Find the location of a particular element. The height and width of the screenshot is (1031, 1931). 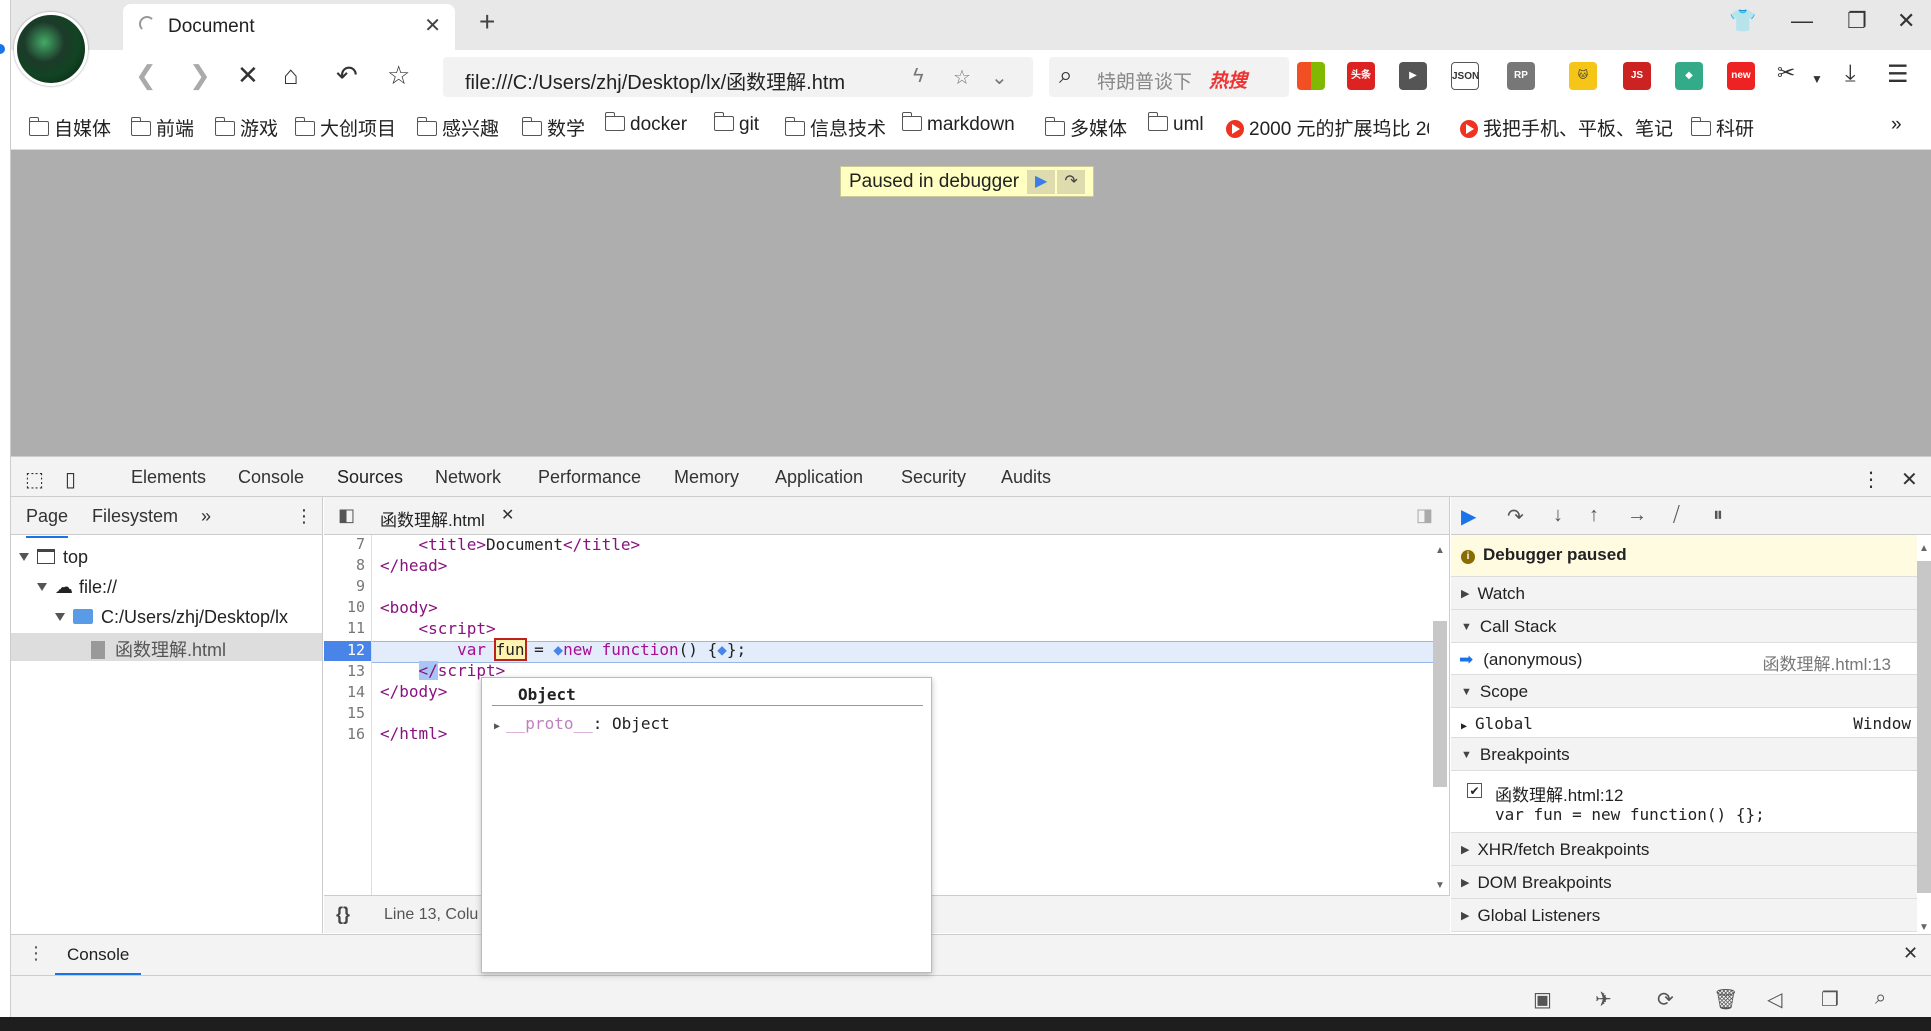

navigator-menu-icon: ⋮ is located at coordinates (304, 516).